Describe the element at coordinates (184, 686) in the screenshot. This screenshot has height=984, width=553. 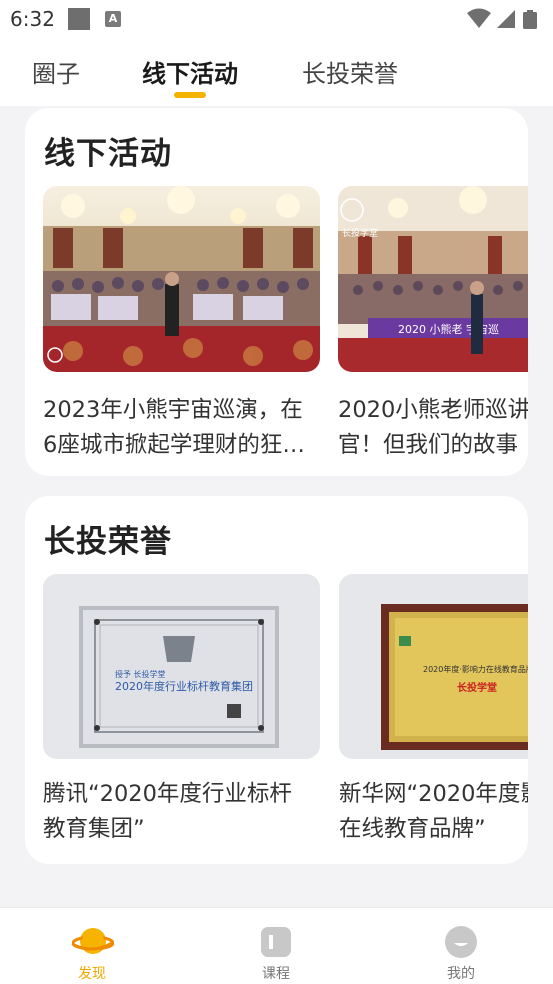
I see `plaque-line: 2020年度行业标杆教育集团` at that location.